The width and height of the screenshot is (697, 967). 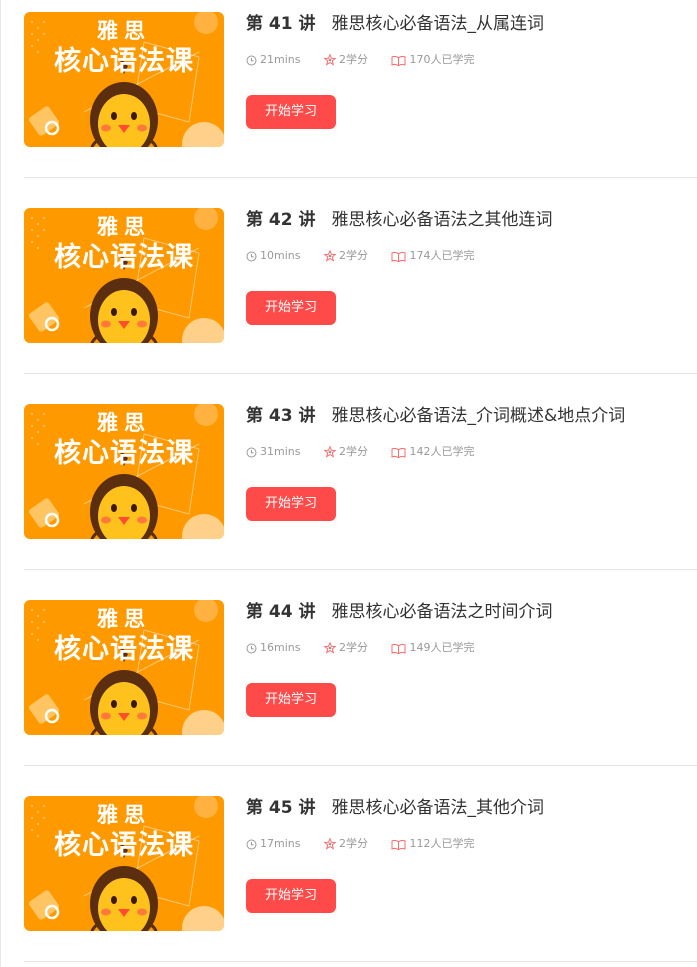 I want to click on lesson-name: 雅思核心必备语法之其他连词, so click(x=442, y=220).